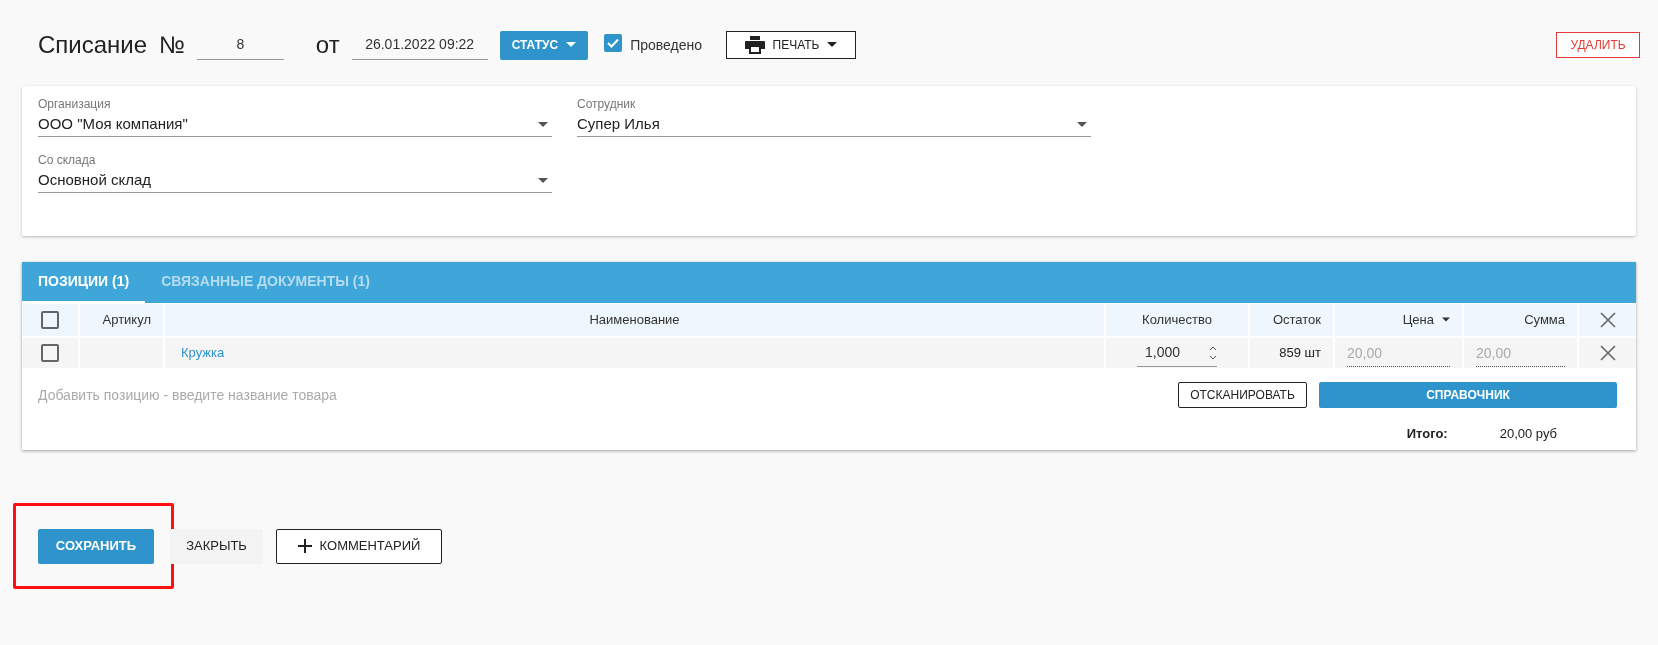 The image size is (1658, 645). I want to click on date-label: от, so click(327, 45).